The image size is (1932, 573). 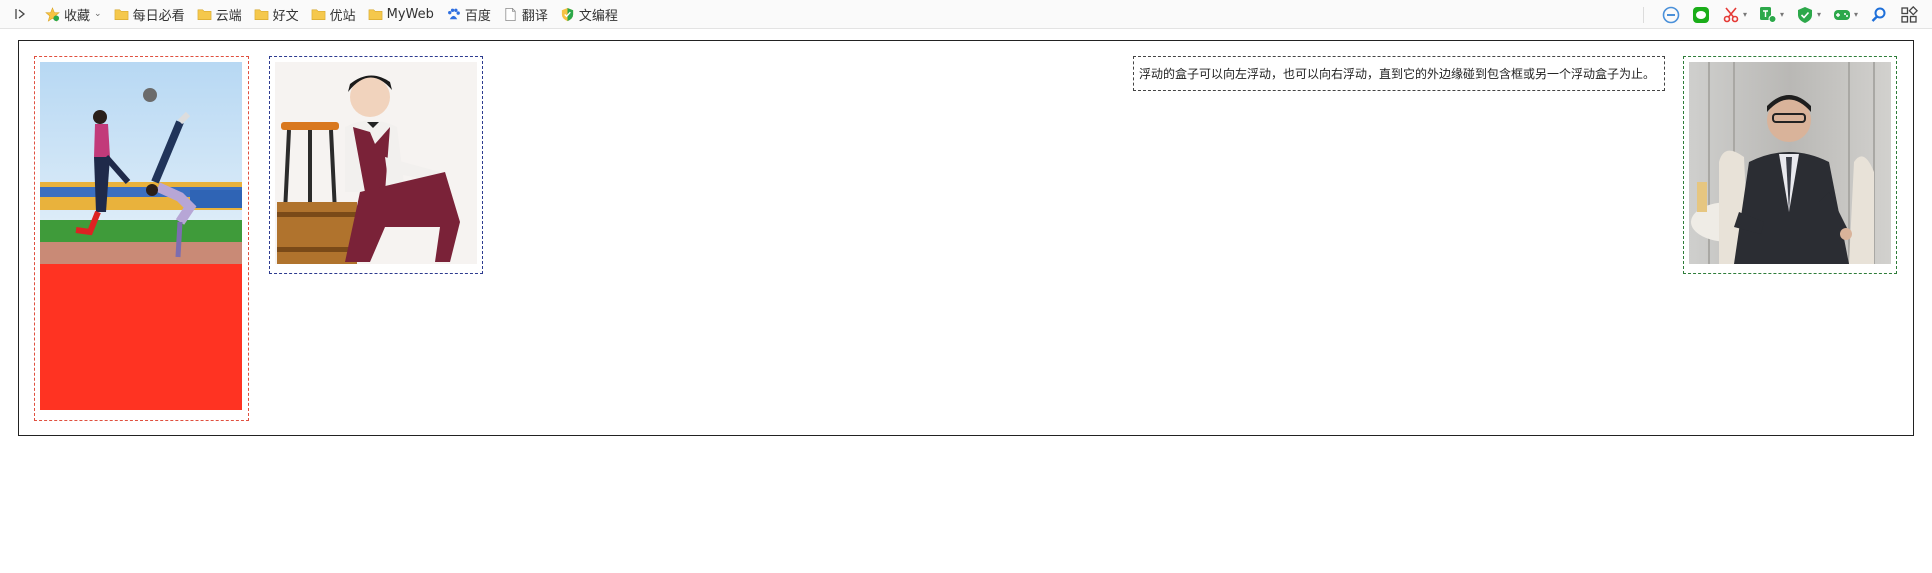 What do you see at coordinates (141, 163) in the screenshot?
I see `sports-photo` at bounding box center [141, 163].